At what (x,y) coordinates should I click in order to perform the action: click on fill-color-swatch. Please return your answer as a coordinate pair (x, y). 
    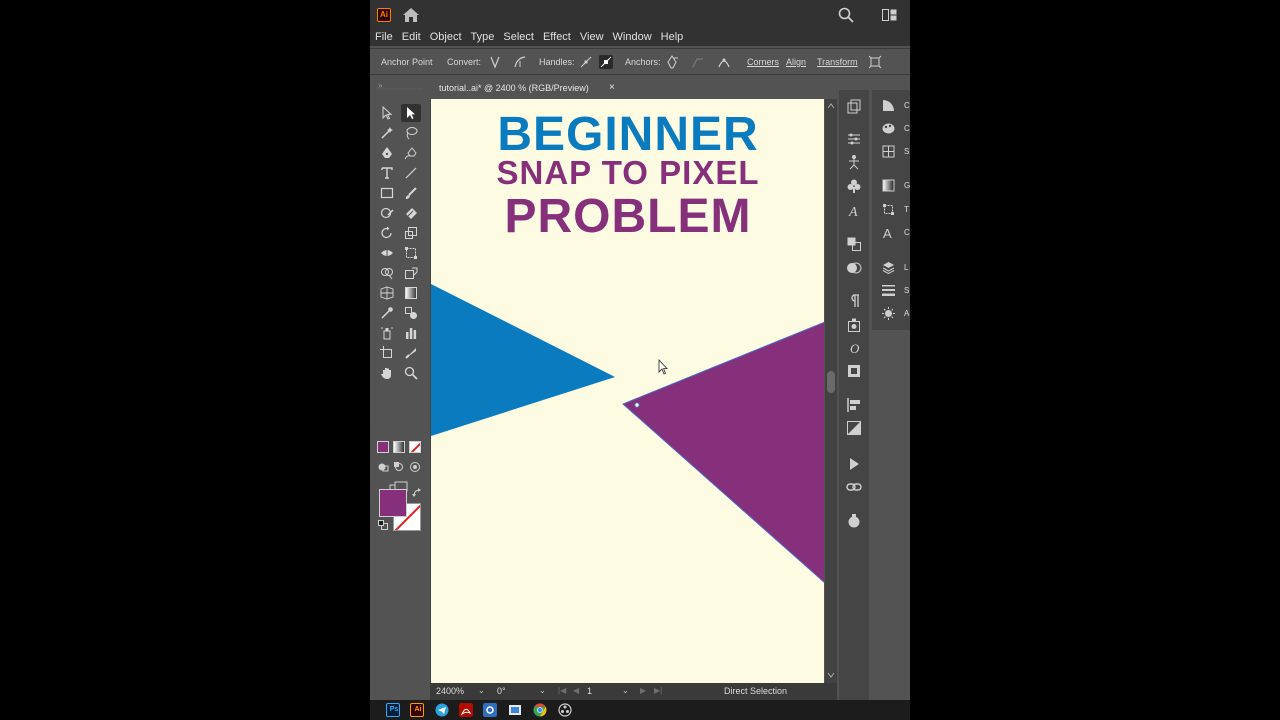
    Looking at the image, I should click on (393, 503).